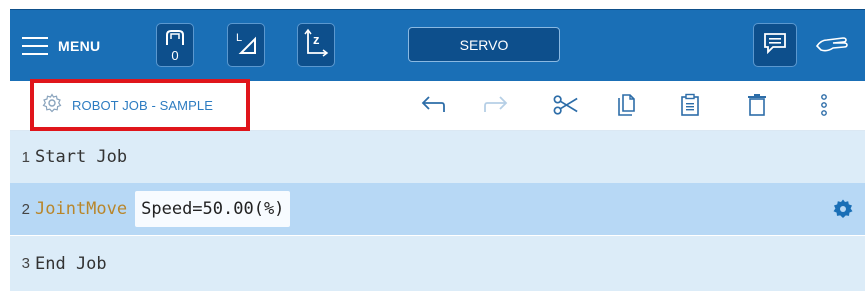 This screenshot has height=291, width=865. Describe the element at coordinates (52, 105) in the screenshot. I see `job-settings-gear-icon` at that location.